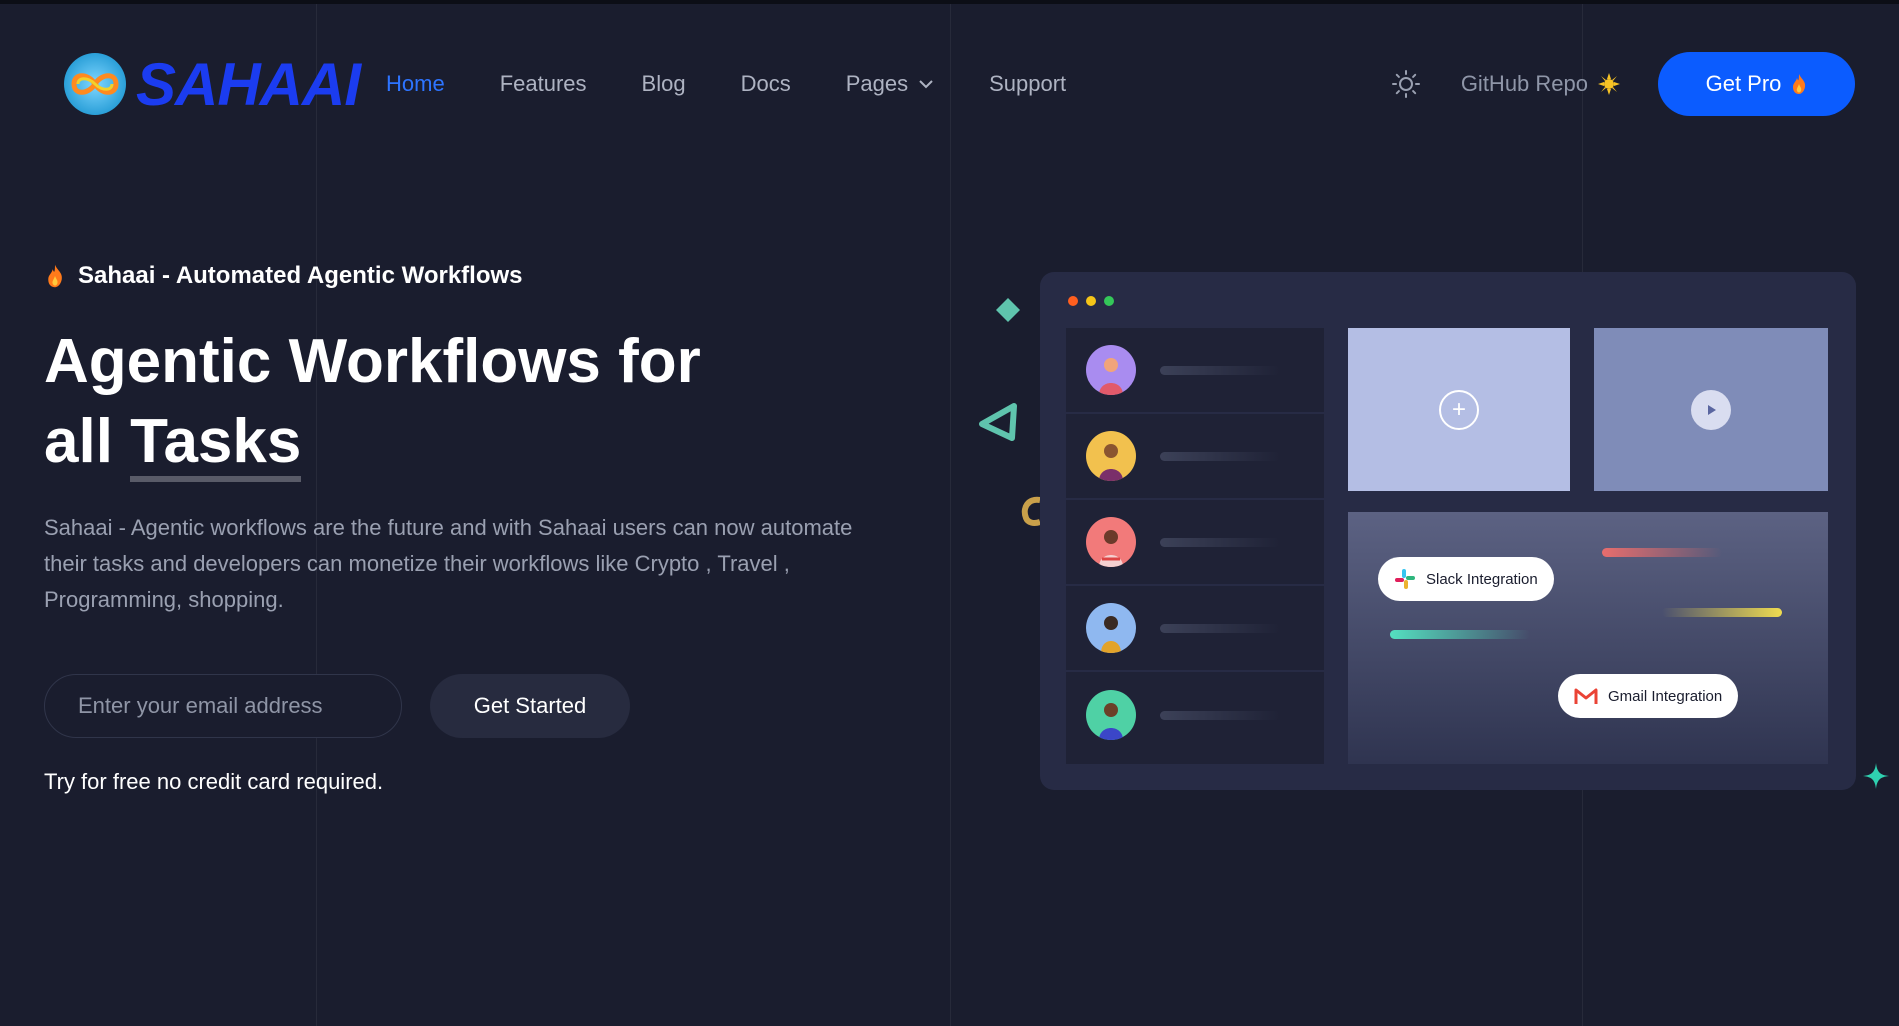  I want to click on nav-item-support: Support, so click(1027, 84).